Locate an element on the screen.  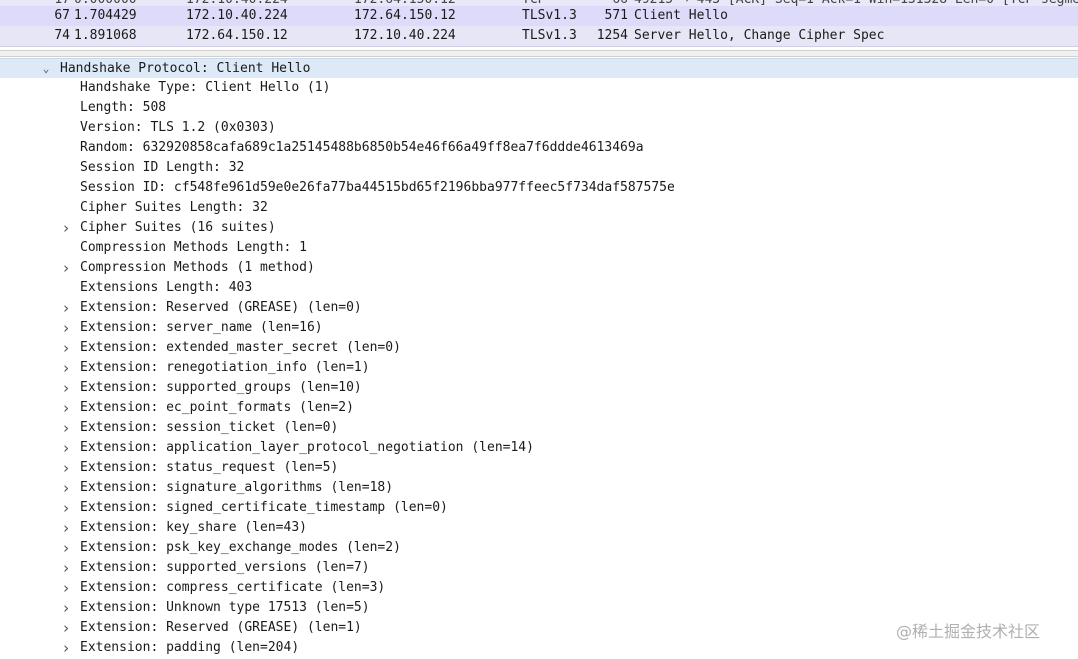
tree-node-label: Extension: supported_versions (len=7) is located at coordinates (225, 567).